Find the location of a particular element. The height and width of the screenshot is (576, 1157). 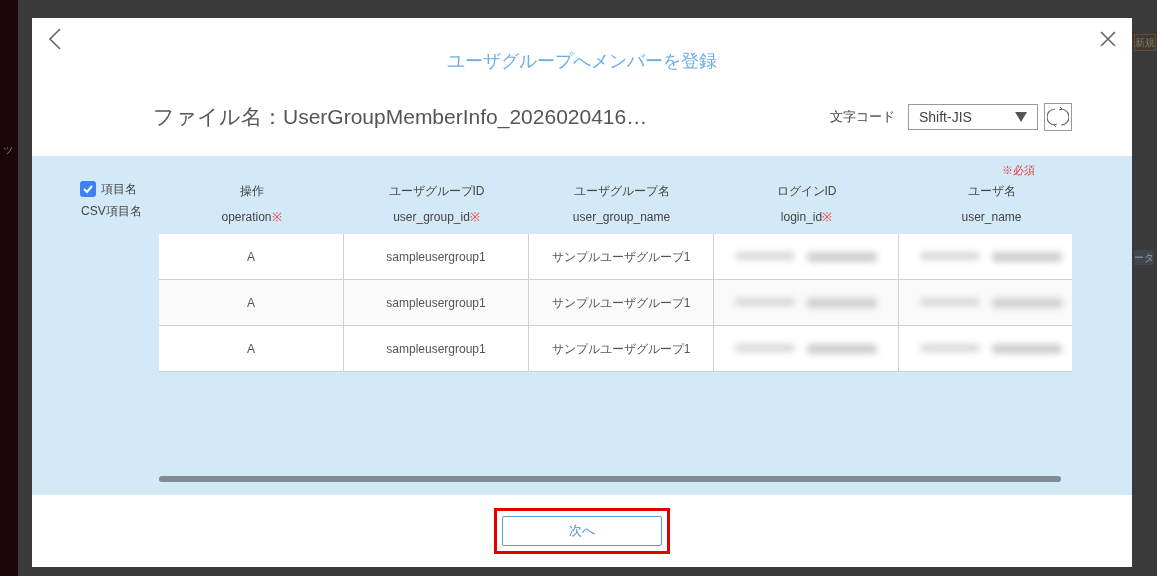

background-text: ータ is located at coordinates (1144, 257).